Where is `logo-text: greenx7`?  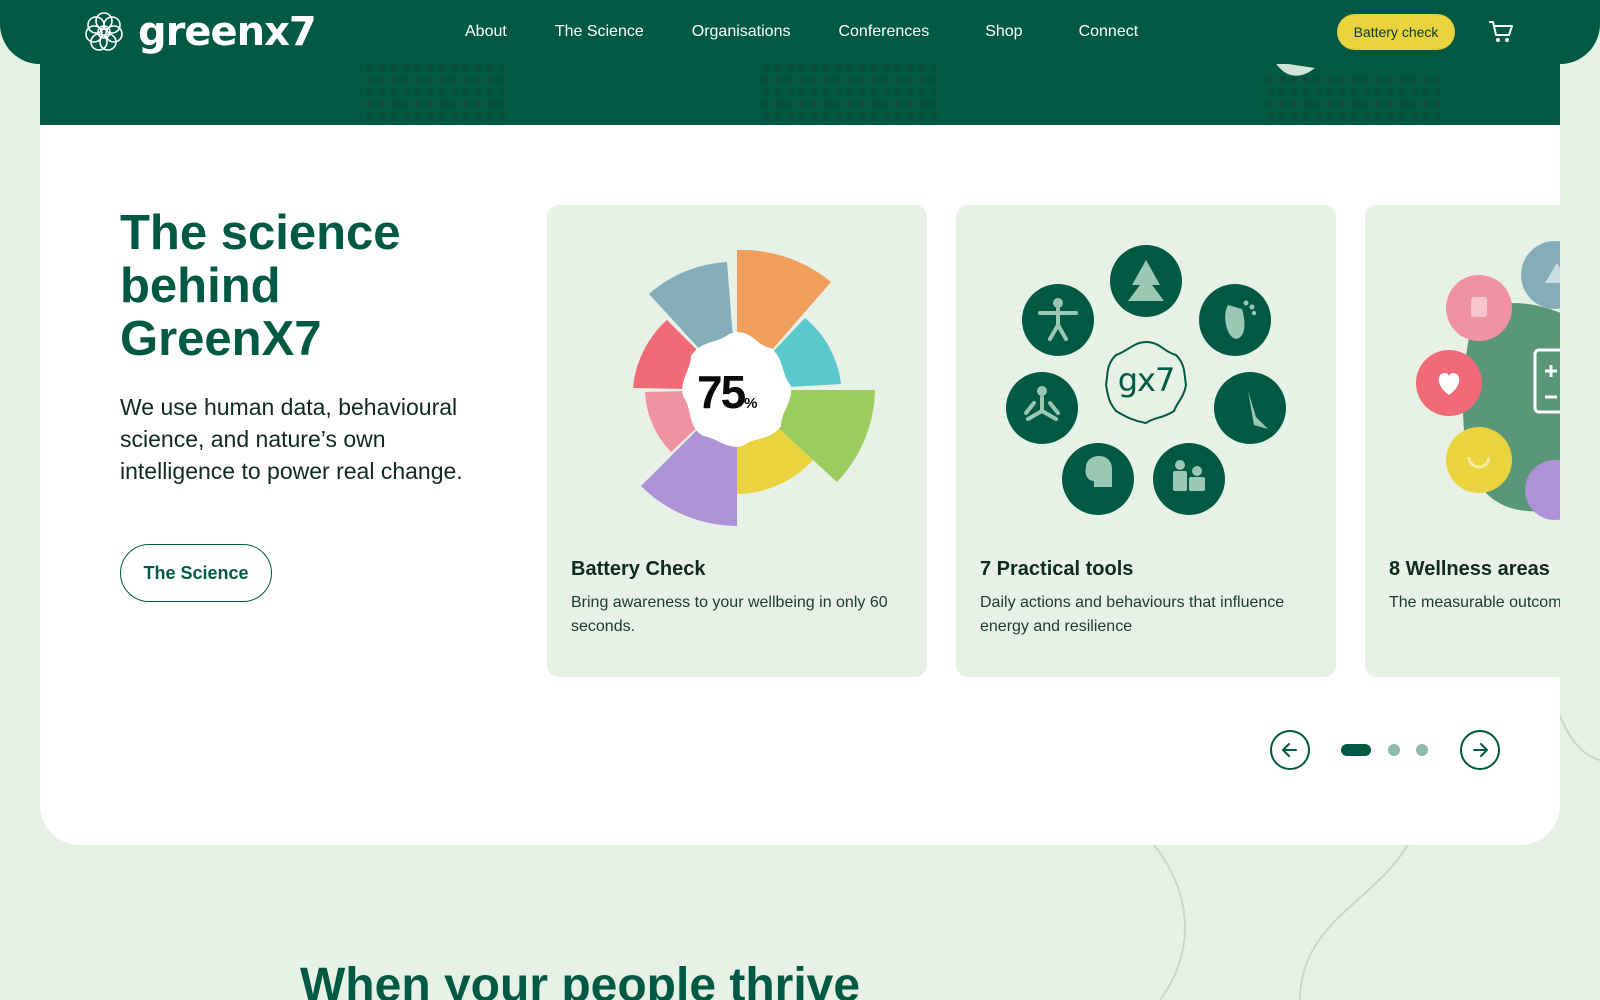
logo-text: greenx7 is located at coordinates (227, 32).